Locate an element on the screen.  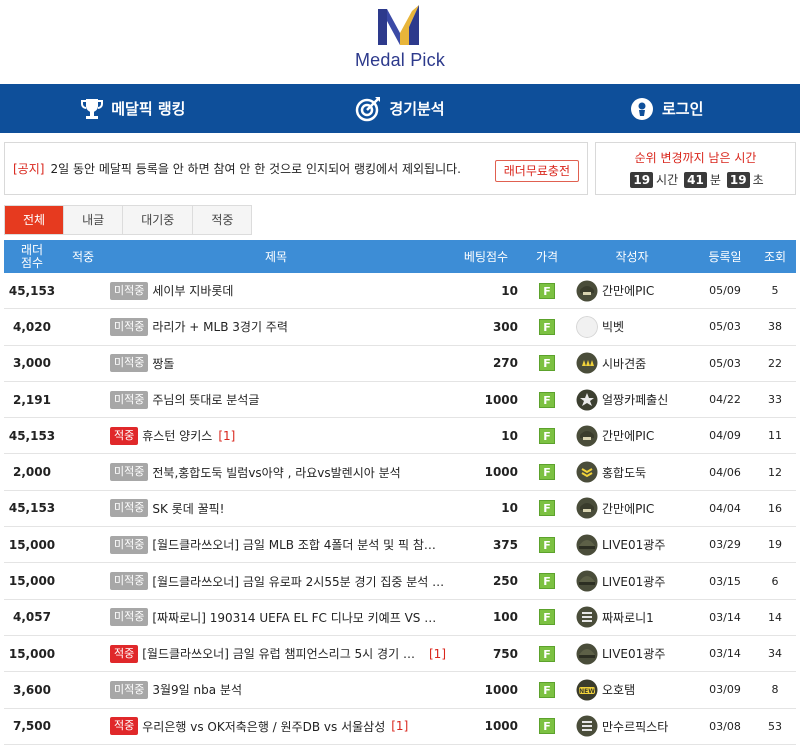
table-row: 3,600 미적중 3월9일 nba 분석 1000 F NEW 오호탬 03/09 8 is located at coordinates (400, 690).